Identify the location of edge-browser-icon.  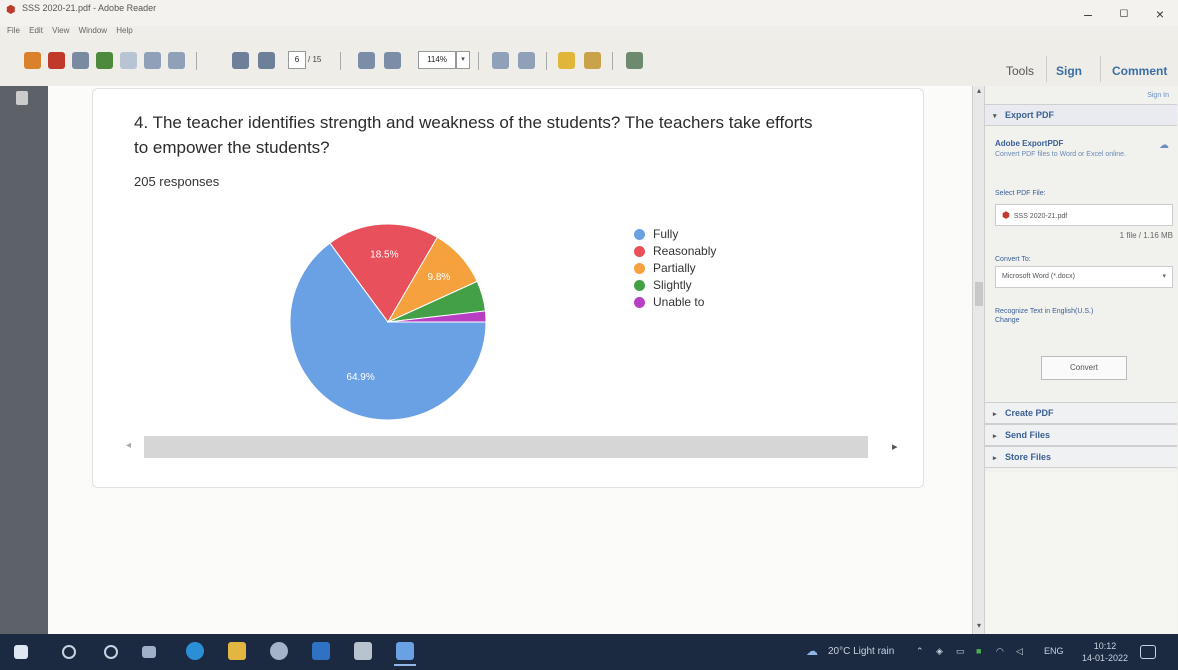
(195, 651).